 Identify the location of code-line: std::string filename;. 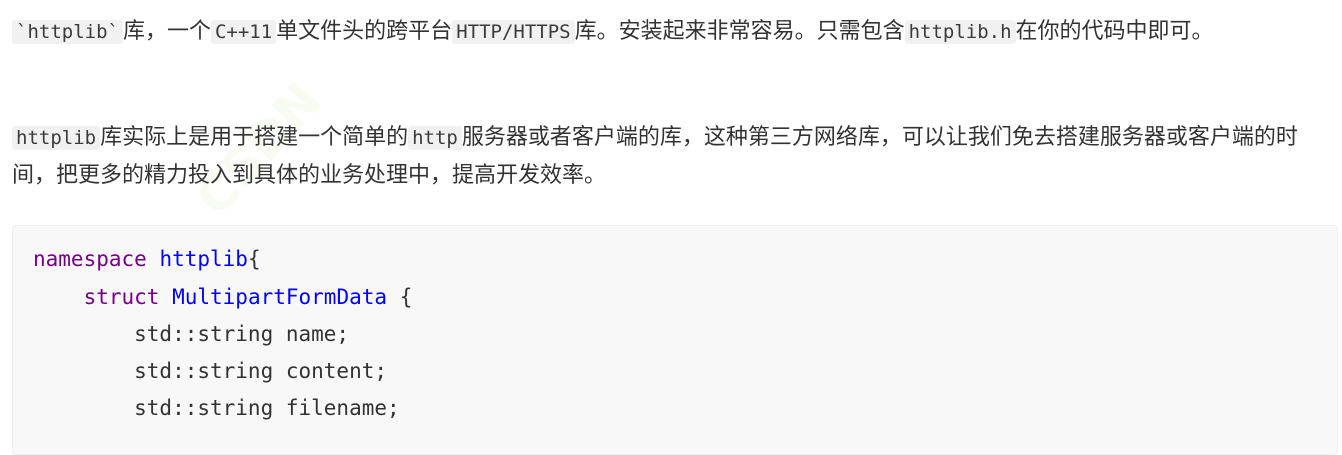
(216, 408).